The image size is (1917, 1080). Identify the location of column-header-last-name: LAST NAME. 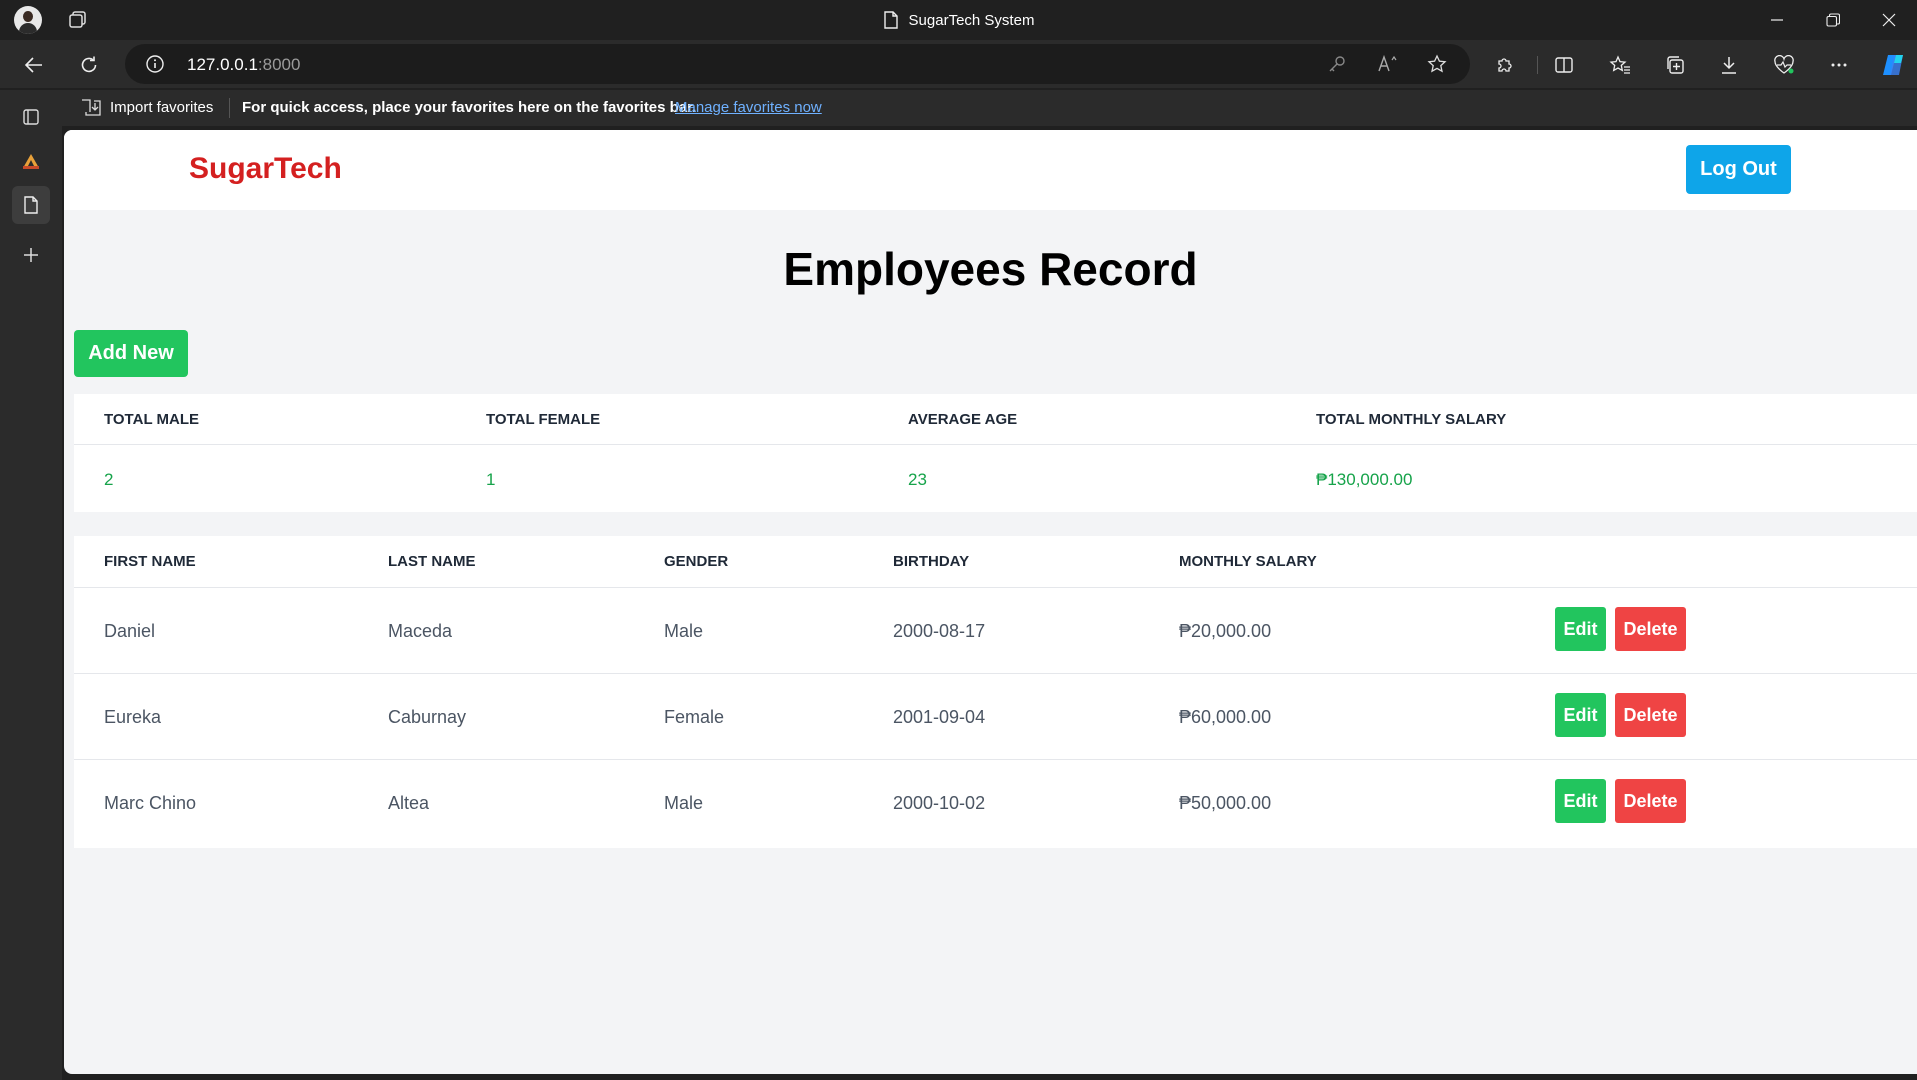
(432, 561).